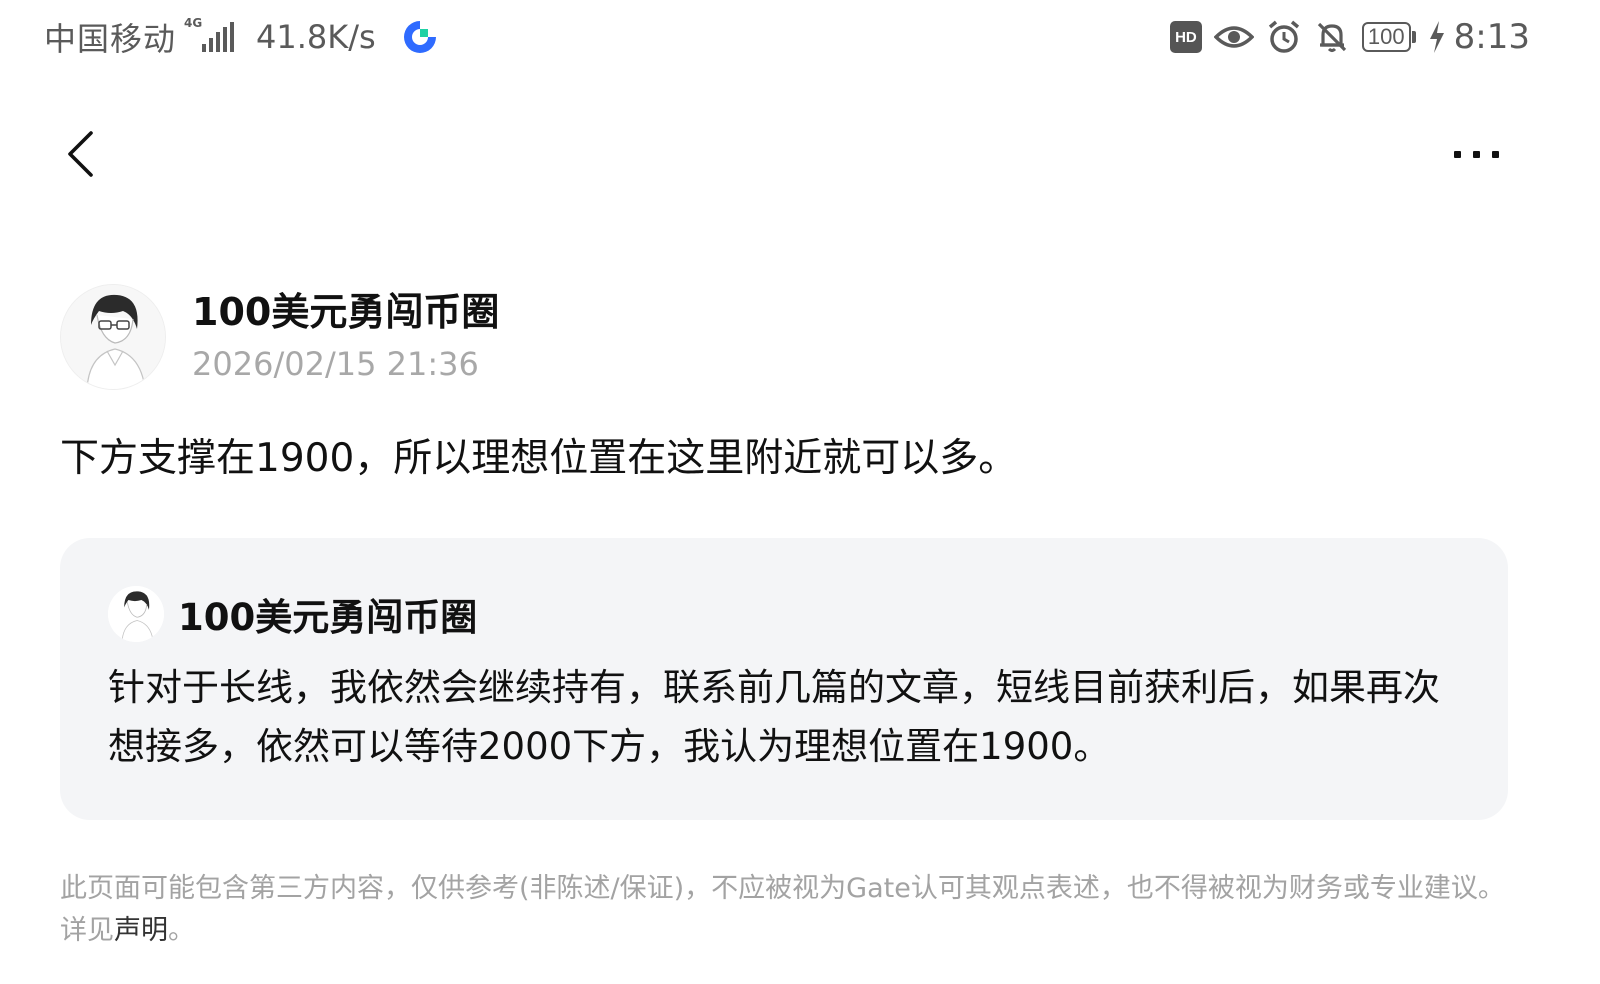 The height and width of the screenshot is (984, 1600). I want to click on disclaimer-suffix: 。, so click(181, 930).